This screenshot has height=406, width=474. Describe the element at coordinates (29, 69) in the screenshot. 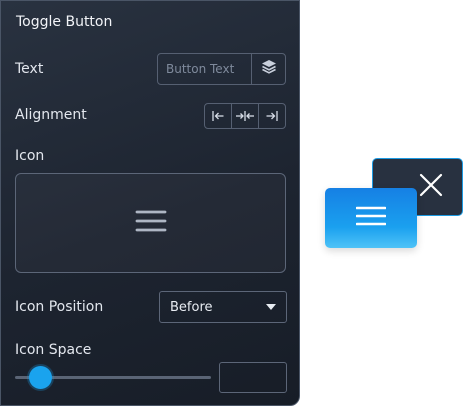

I see `text-label: Text` at that location.